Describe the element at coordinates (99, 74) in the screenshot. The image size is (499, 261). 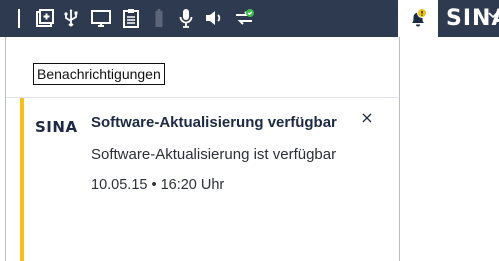
I see `panel-title: Benachrichtigungen` at that location.